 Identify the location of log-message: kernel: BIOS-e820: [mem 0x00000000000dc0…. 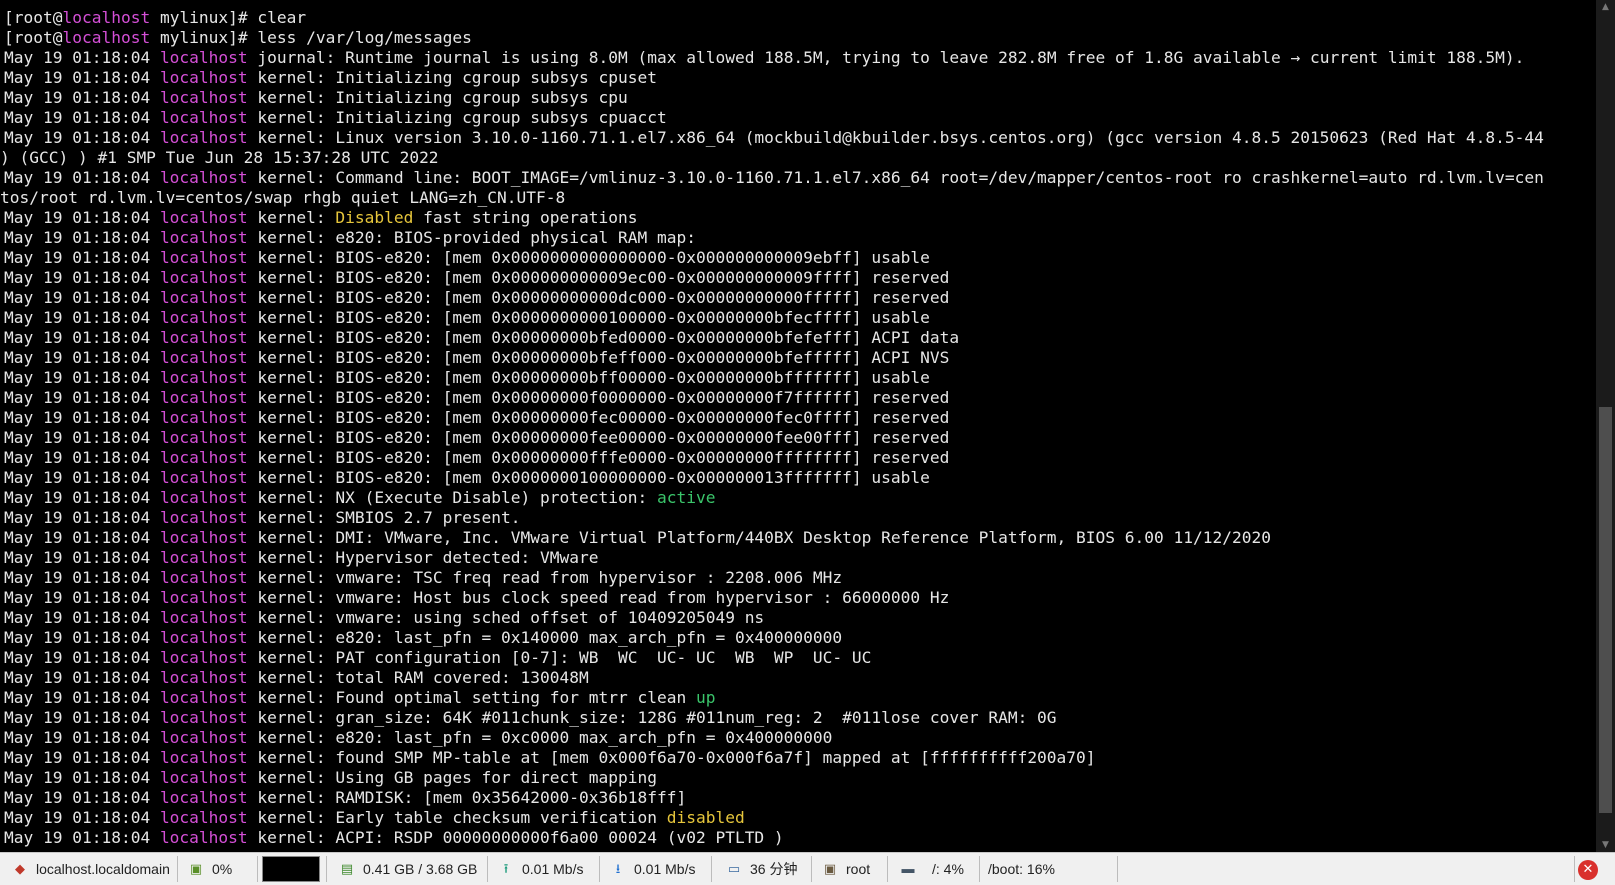
(603, 297).